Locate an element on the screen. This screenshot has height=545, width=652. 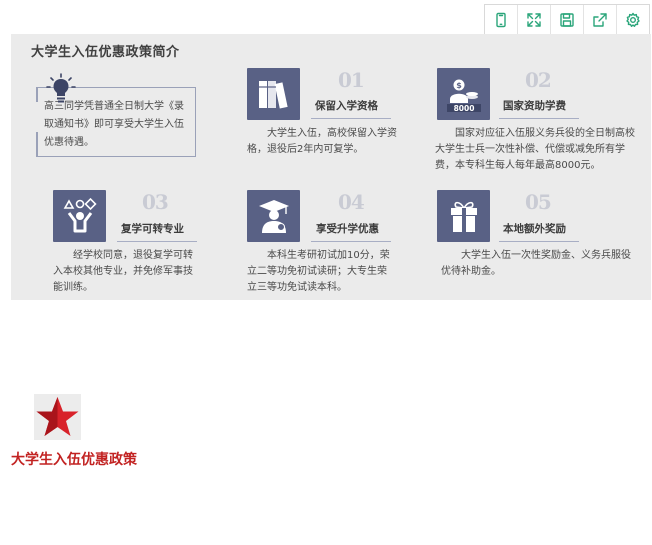
fullscreen-button is located at coordinates (534, 19).